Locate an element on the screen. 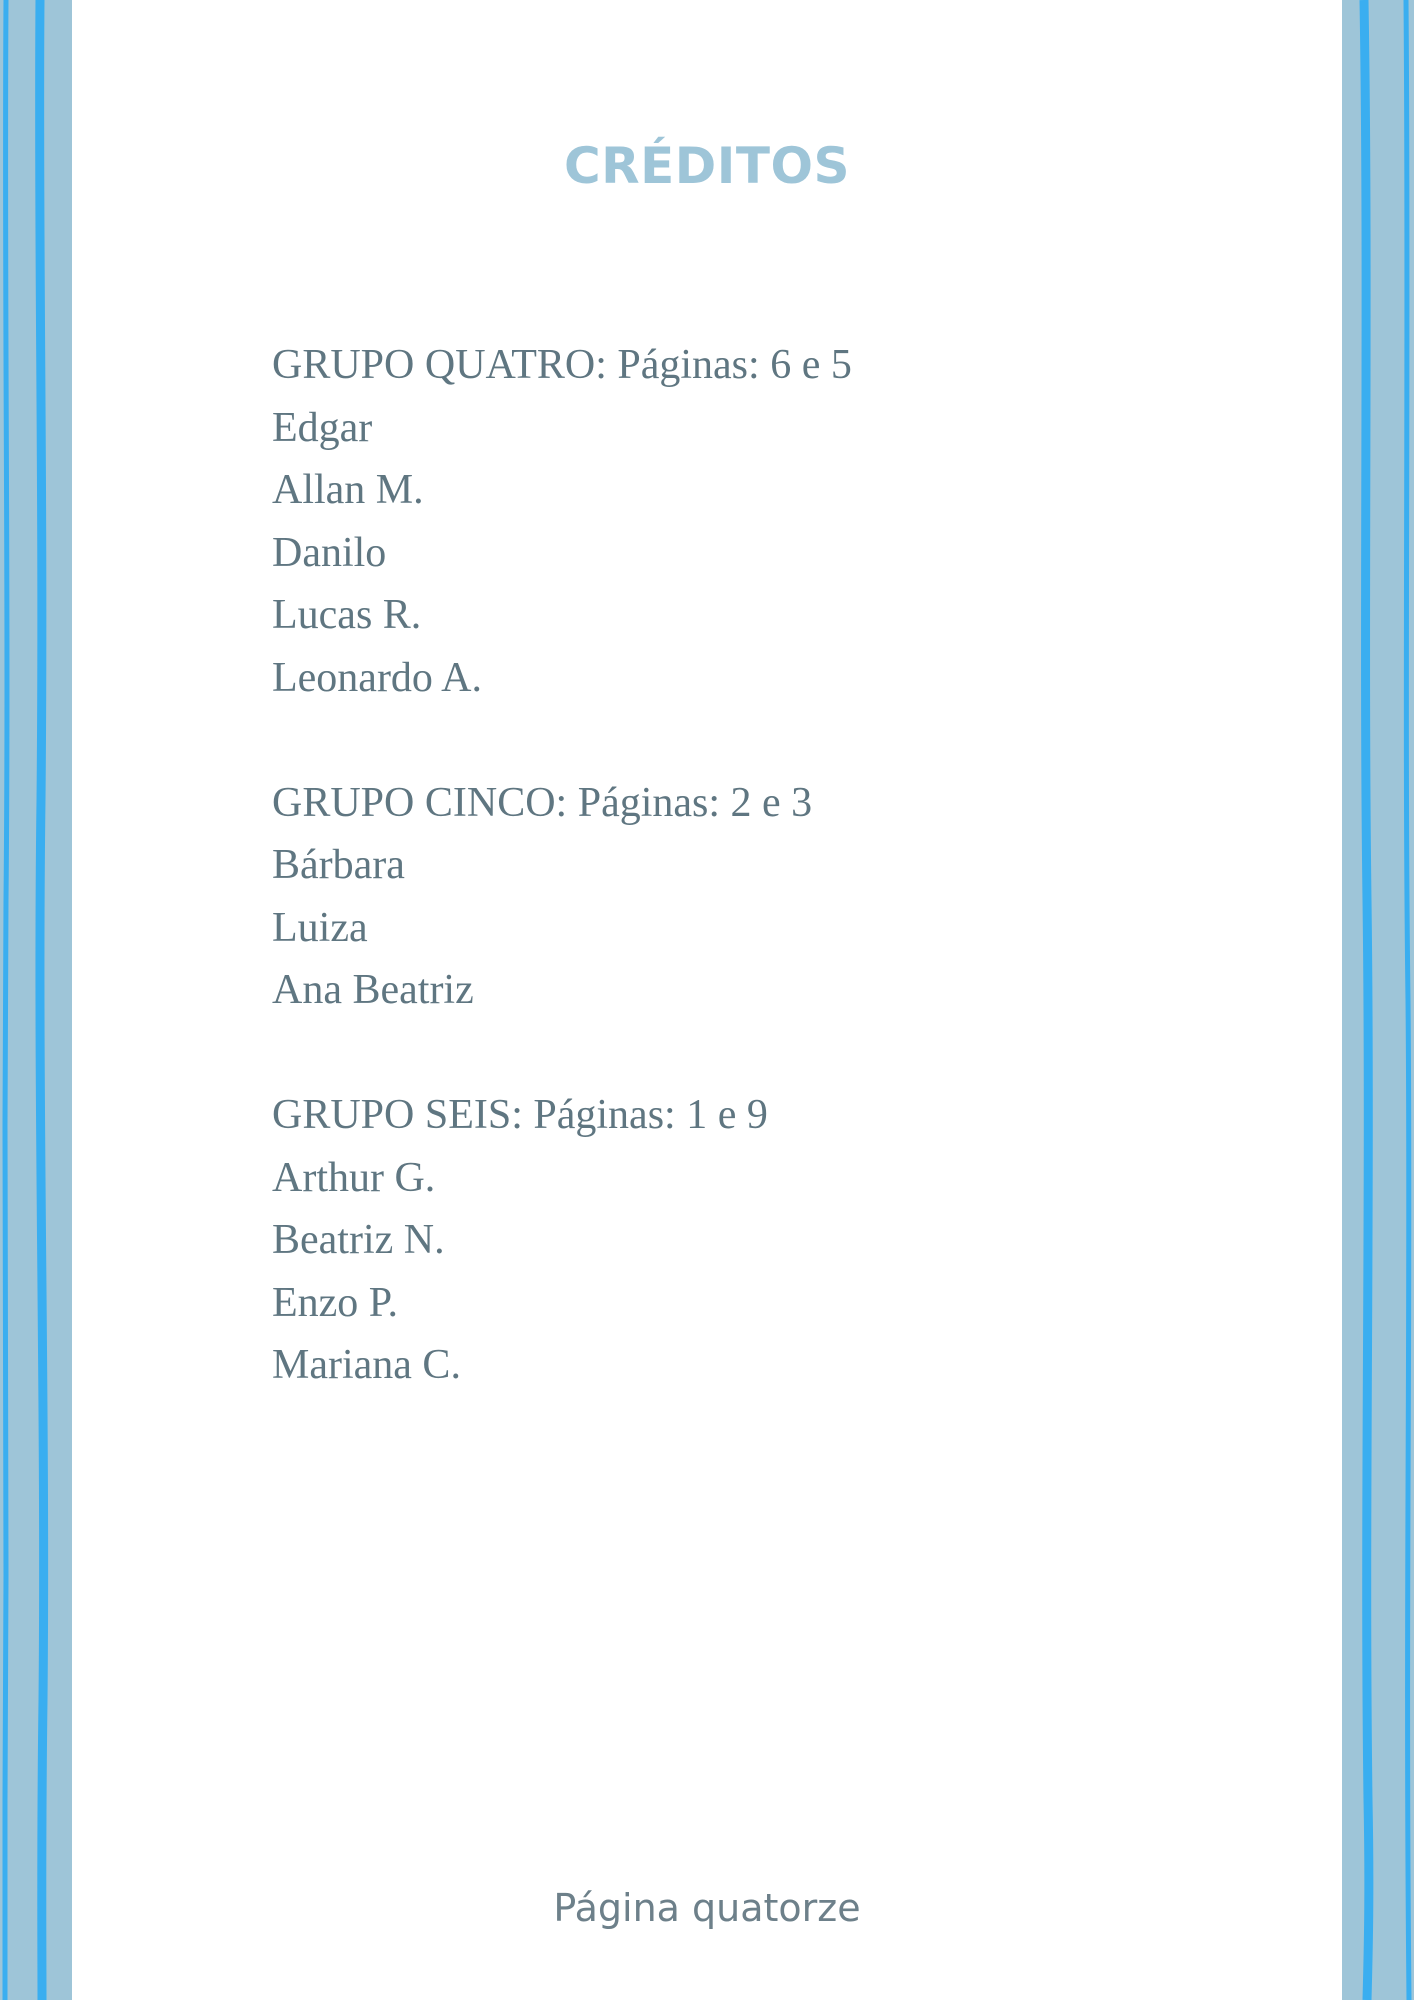 The width and height of the screenshot is (1414, 2005). group-member: Lucas R. is located at coordinates (347, 615).